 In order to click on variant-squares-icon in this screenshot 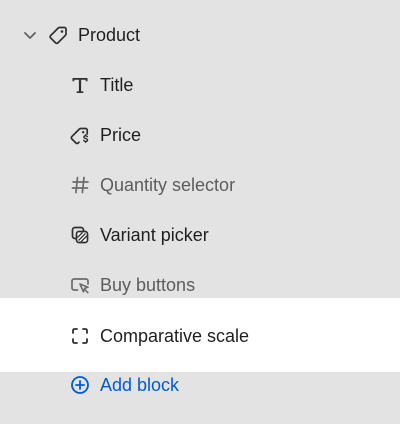, I will do `click(80, 235)`.